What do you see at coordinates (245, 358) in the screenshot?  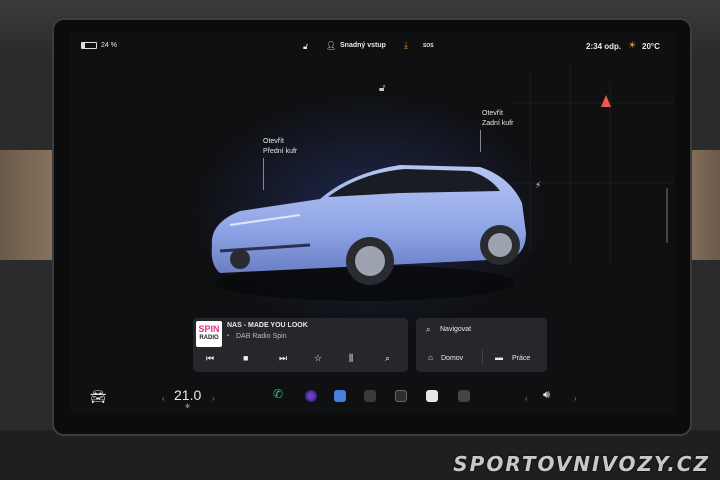 I see `stop-icon: ■` at bounding box center [245, 358].